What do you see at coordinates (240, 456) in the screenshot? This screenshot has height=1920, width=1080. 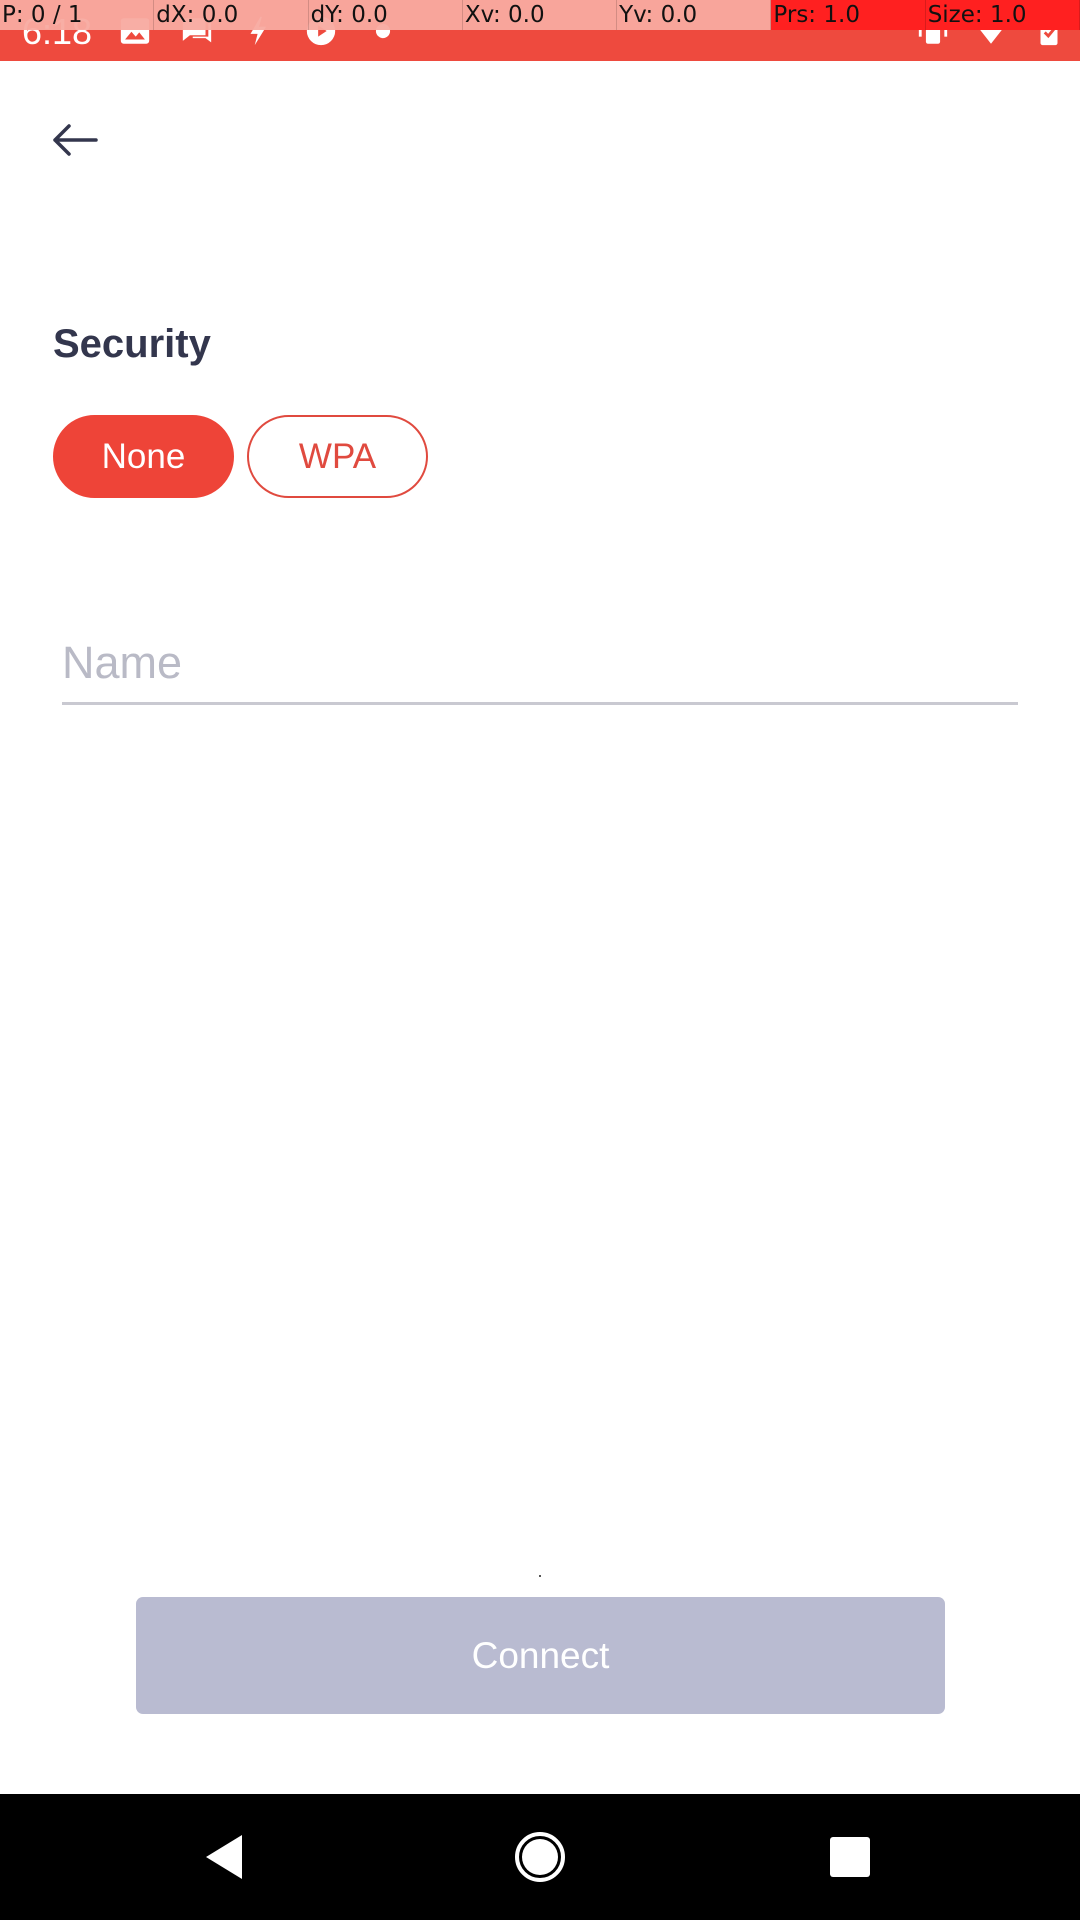 I see `security-options: None WPA` at bounding box center [240, 456].